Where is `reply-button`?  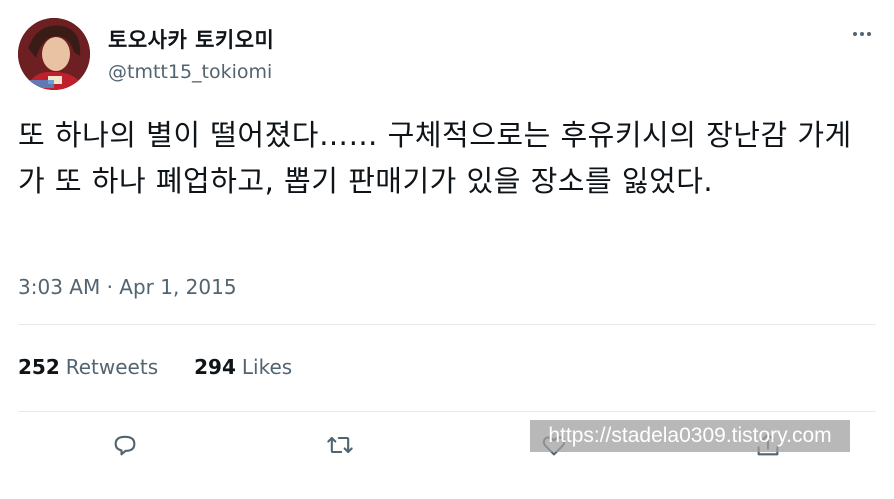 reply-button is located at coordinates (125, 445).